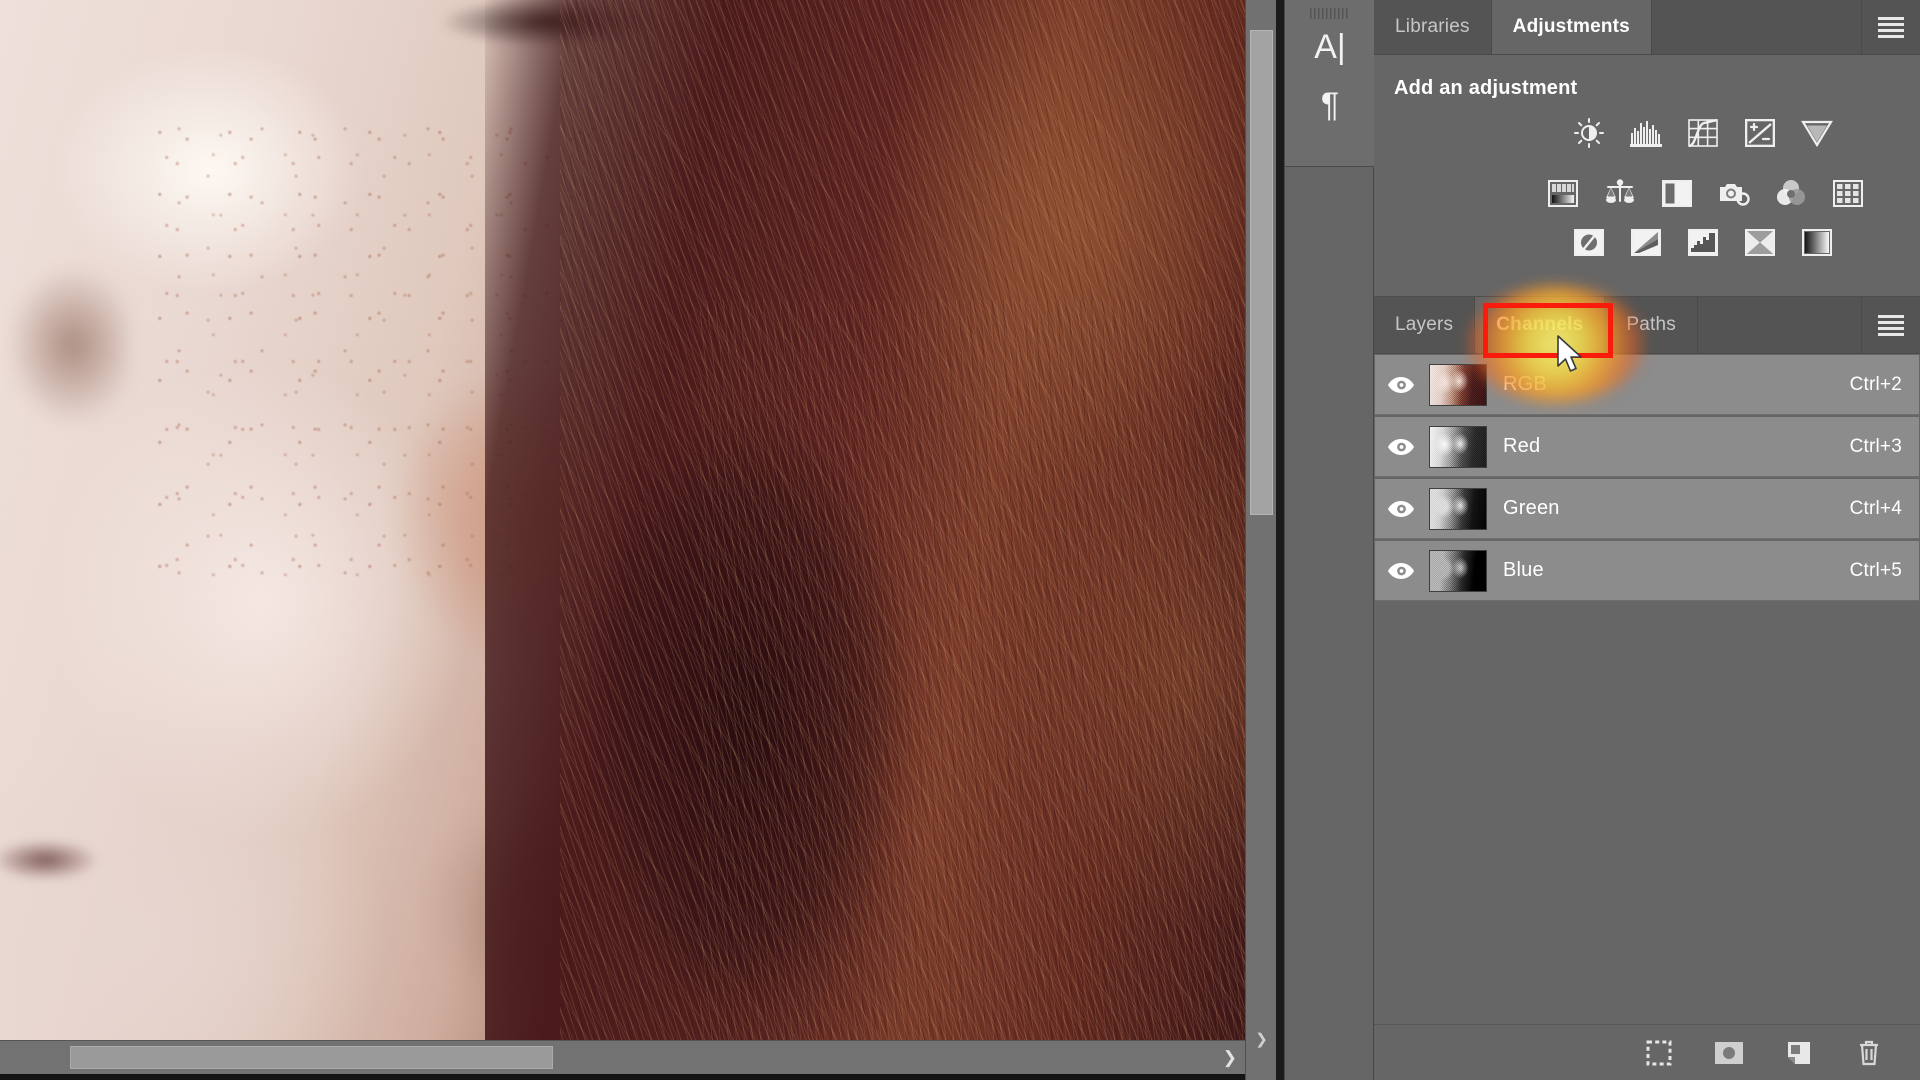 This screenshot has height=1080, width=1920. Describe the element at coordinates (1540, 325) in the screenshot. I see `tab-channels: Channels` at that location.